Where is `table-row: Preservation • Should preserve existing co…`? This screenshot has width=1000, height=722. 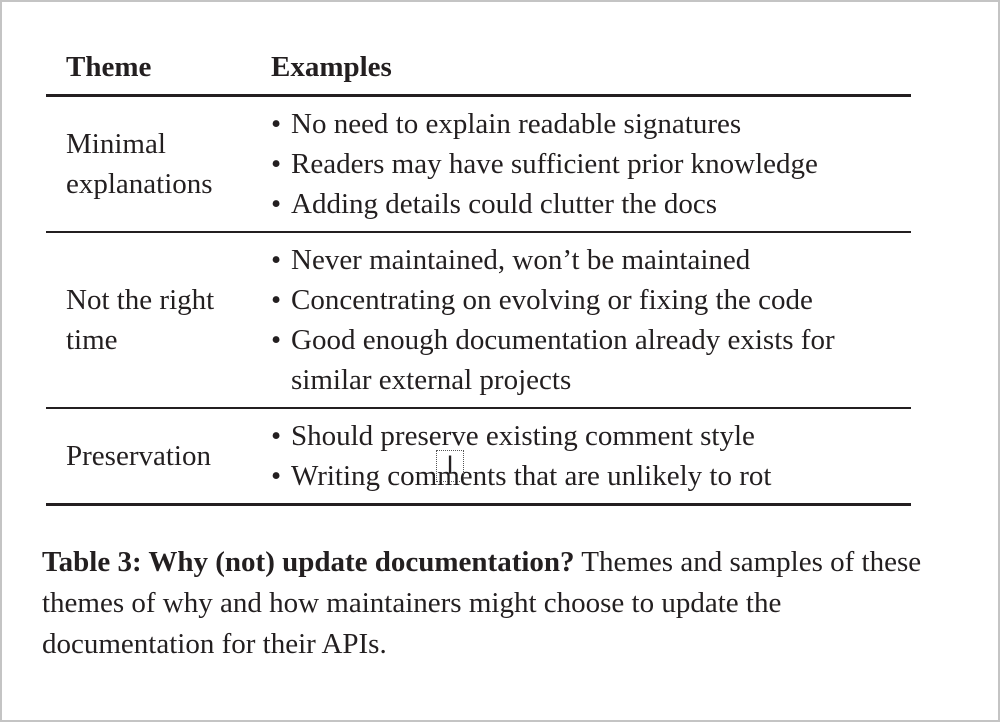
table-row: Preservation • Should preserve existing co… is located at coordinates (478, 457).